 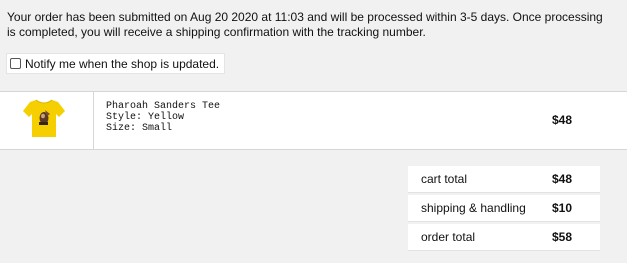 I want to click on item-size: Size: Small, so click(x=139, y=128).